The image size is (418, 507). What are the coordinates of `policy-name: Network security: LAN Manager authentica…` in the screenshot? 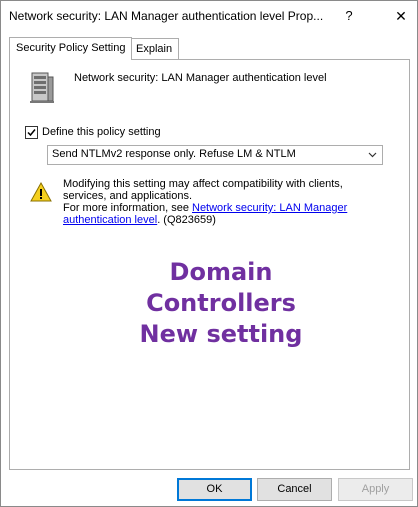 It's located at (200, 78).